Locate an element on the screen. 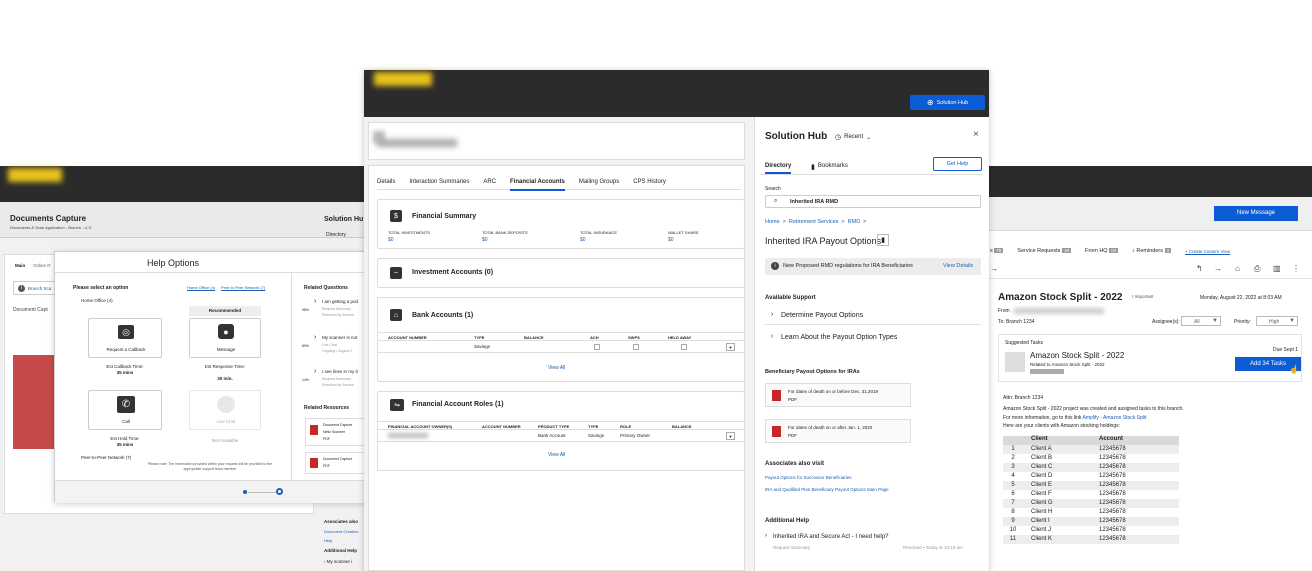 Image resolution: width=1312 pixels, height=571 pixels. archive-icon: ⌂ is located at coordinates (1237, 268).